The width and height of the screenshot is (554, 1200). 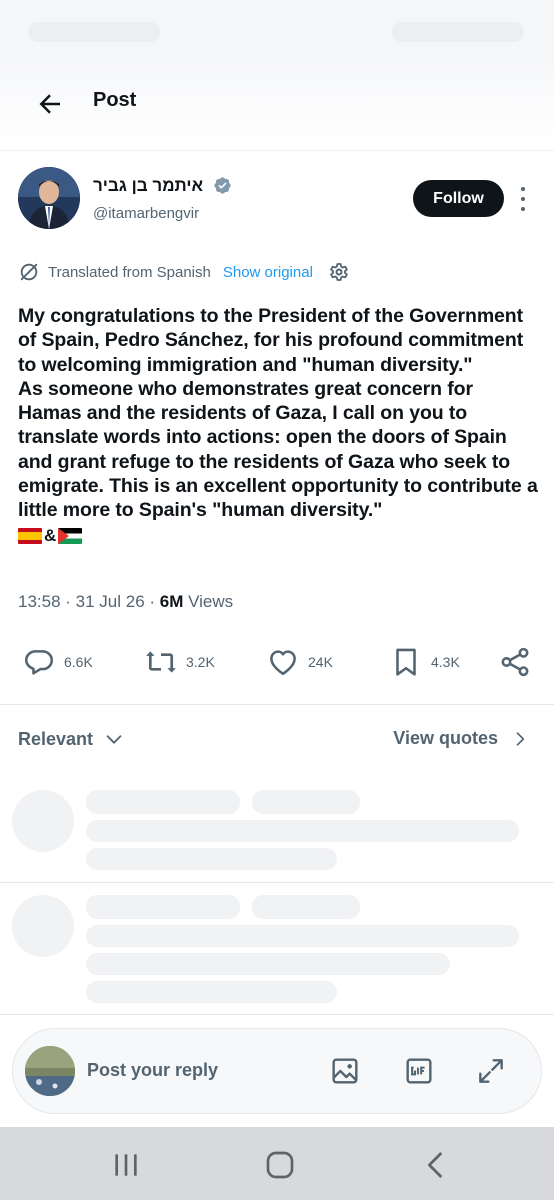 I want to click on translated-from-label: Translated from Spanish, so click(x=129, y=272).